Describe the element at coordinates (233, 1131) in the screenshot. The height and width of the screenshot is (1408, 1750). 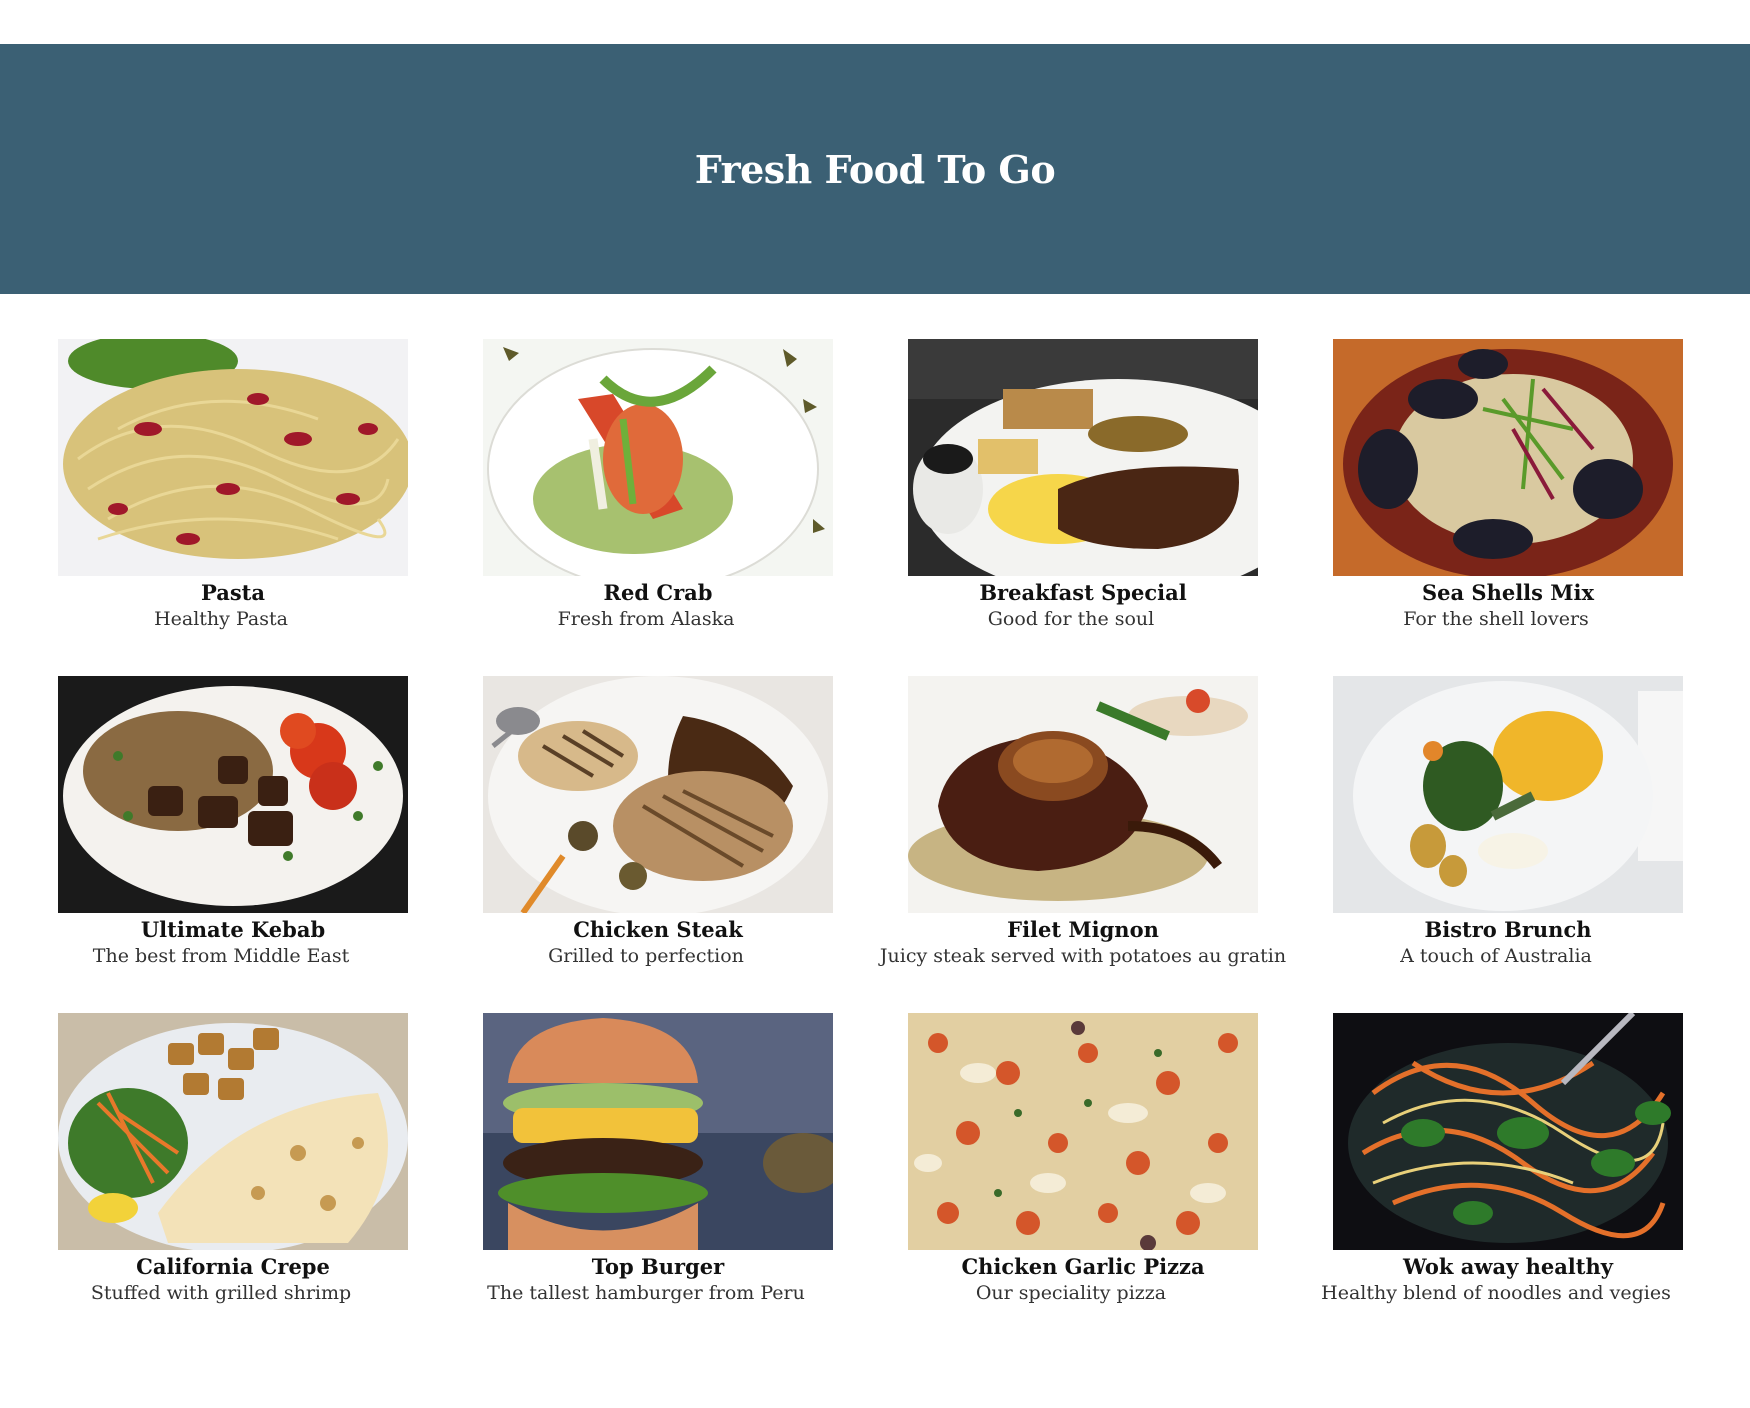
I see `crepe-photo` at that location.